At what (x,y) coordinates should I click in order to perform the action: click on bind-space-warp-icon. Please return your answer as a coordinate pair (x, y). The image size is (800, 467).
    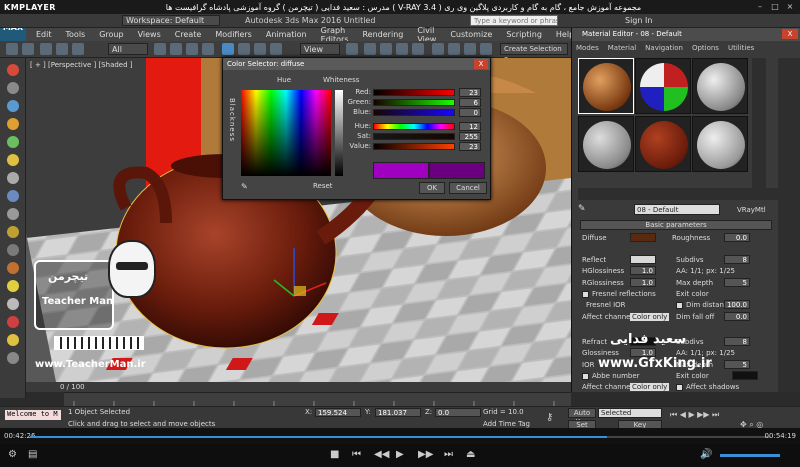
    Looking at the image, I should click on (78, 49).